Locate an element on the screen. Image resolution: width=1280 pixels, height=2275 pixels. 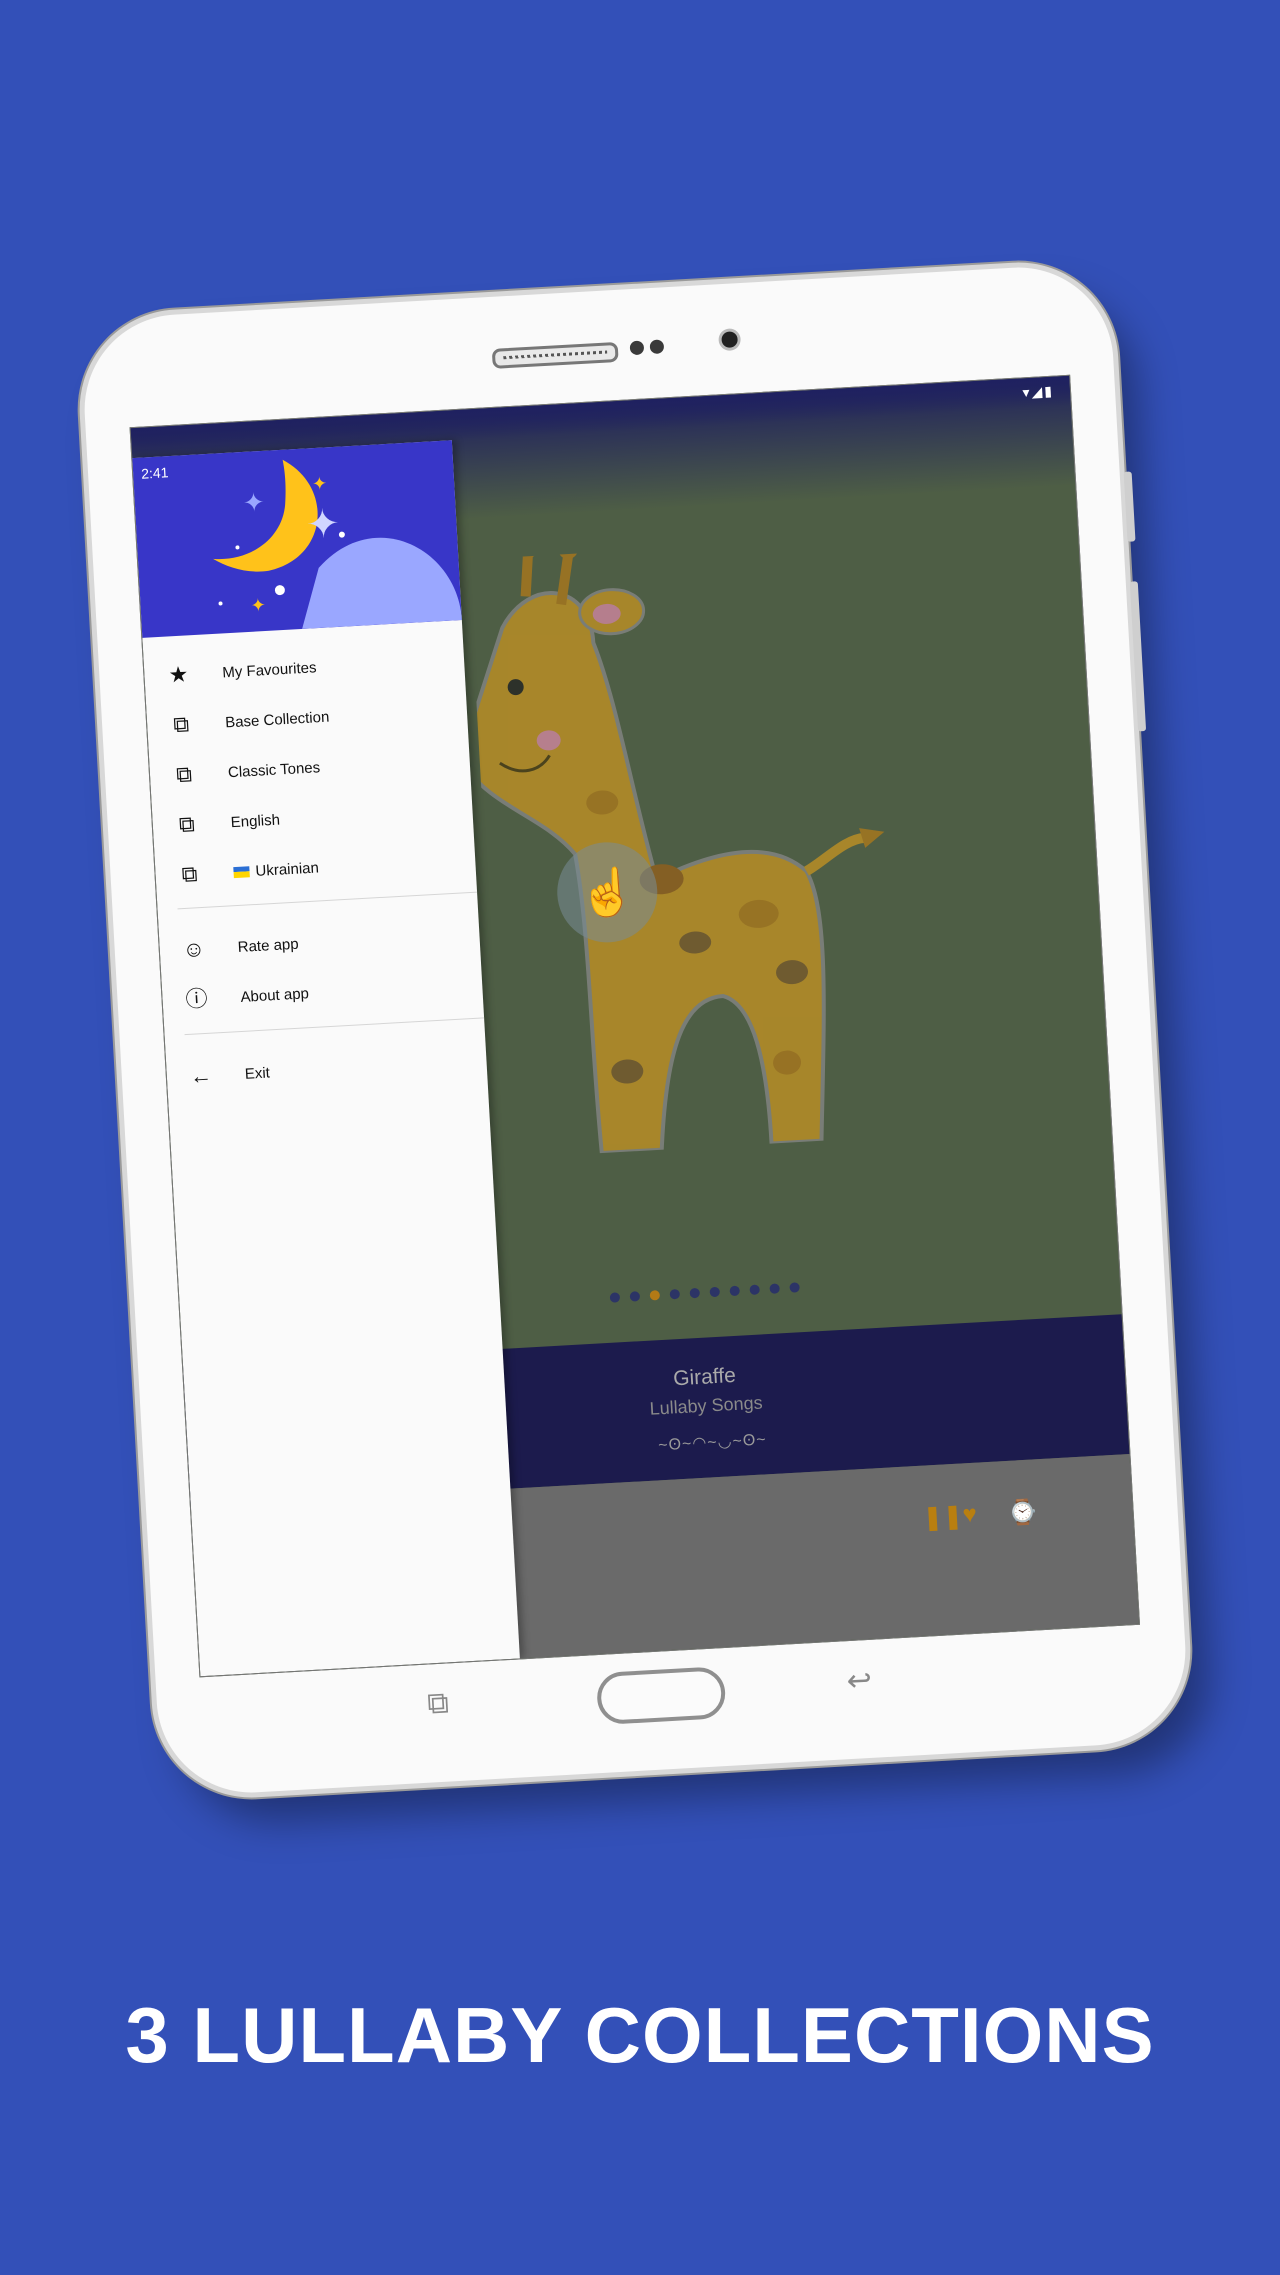
heart-icon: ♥ is located at coordinates (970, 1515).